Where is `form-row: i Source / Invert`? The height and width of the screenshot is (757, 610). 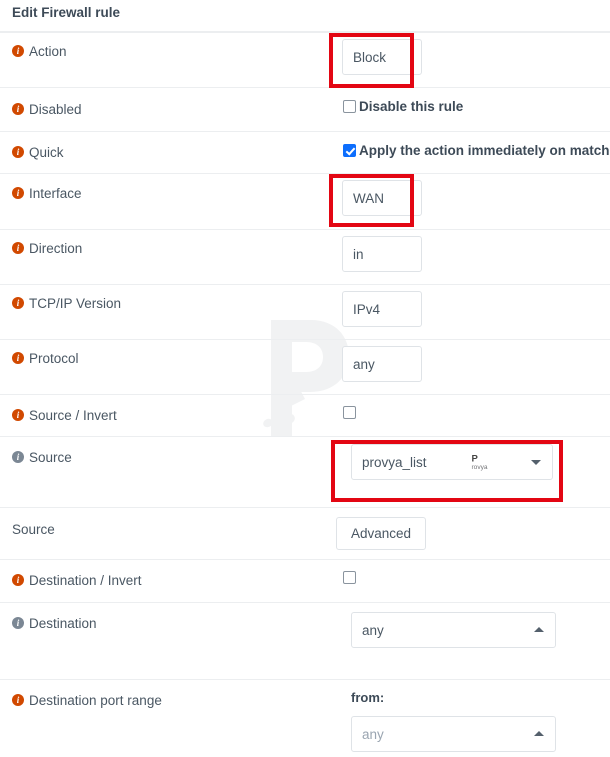
form-row: i Source / Invert is located at coordinates (305, 415).